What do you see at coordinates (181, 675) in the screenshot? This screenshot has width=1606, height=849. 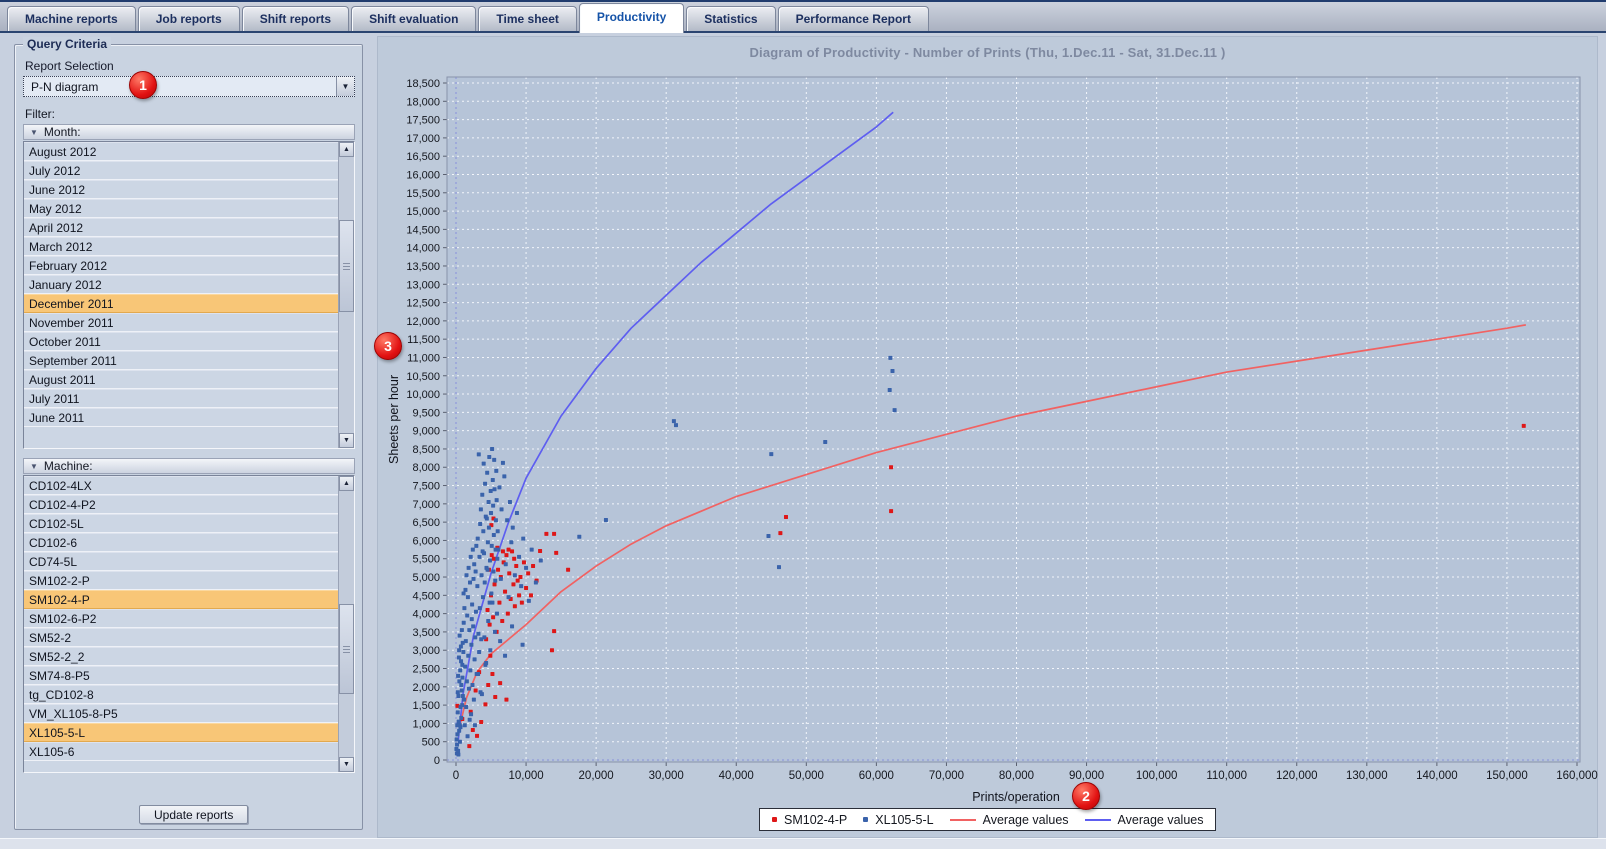 I see `machine-item: SM74-8-P5` at bounding box center [181, 675].